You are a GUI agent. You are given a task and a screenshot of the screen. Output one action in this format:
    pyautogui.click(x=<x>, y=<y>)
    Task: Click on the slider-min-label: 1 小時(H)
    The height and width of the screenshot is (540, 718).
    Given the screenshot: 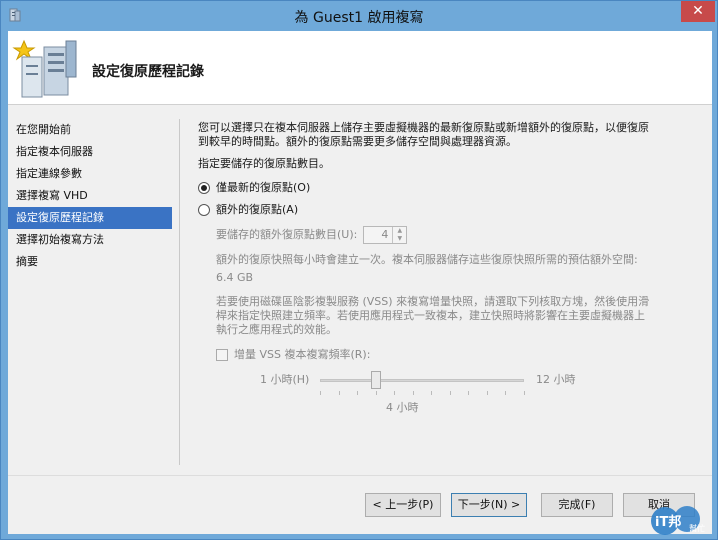 What is the action you would take?
    pyautogui.click(x=285, y=379)
    